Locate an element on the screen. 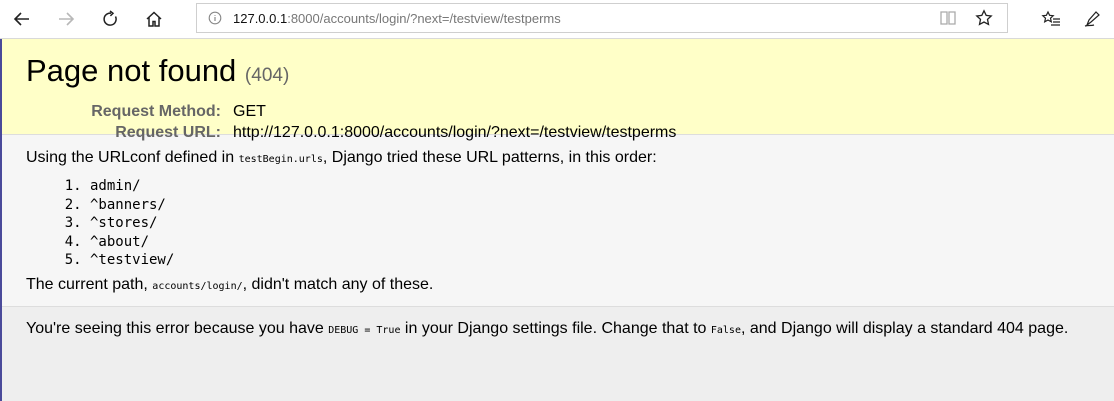 The image size is (1114, 401). web-note-button is located at coordinates (1093, 19).